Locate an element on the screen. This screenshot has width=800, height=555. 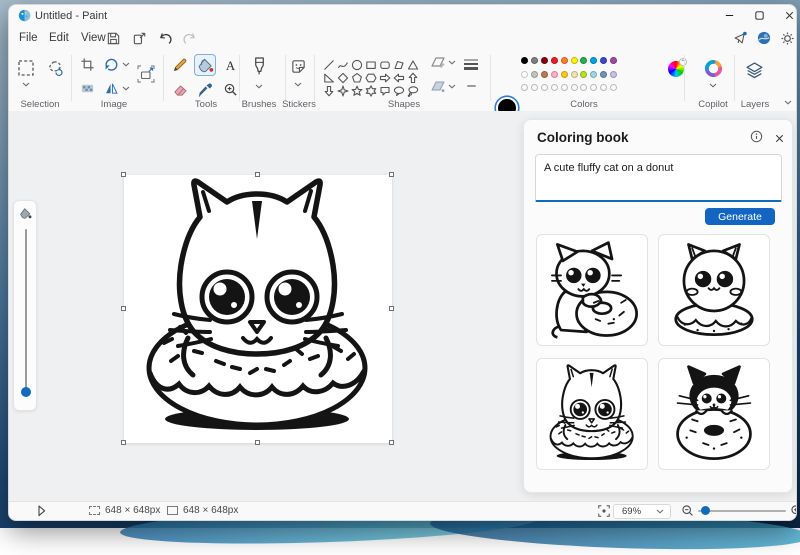
shape-diamond is located at coordinates (342, 78).